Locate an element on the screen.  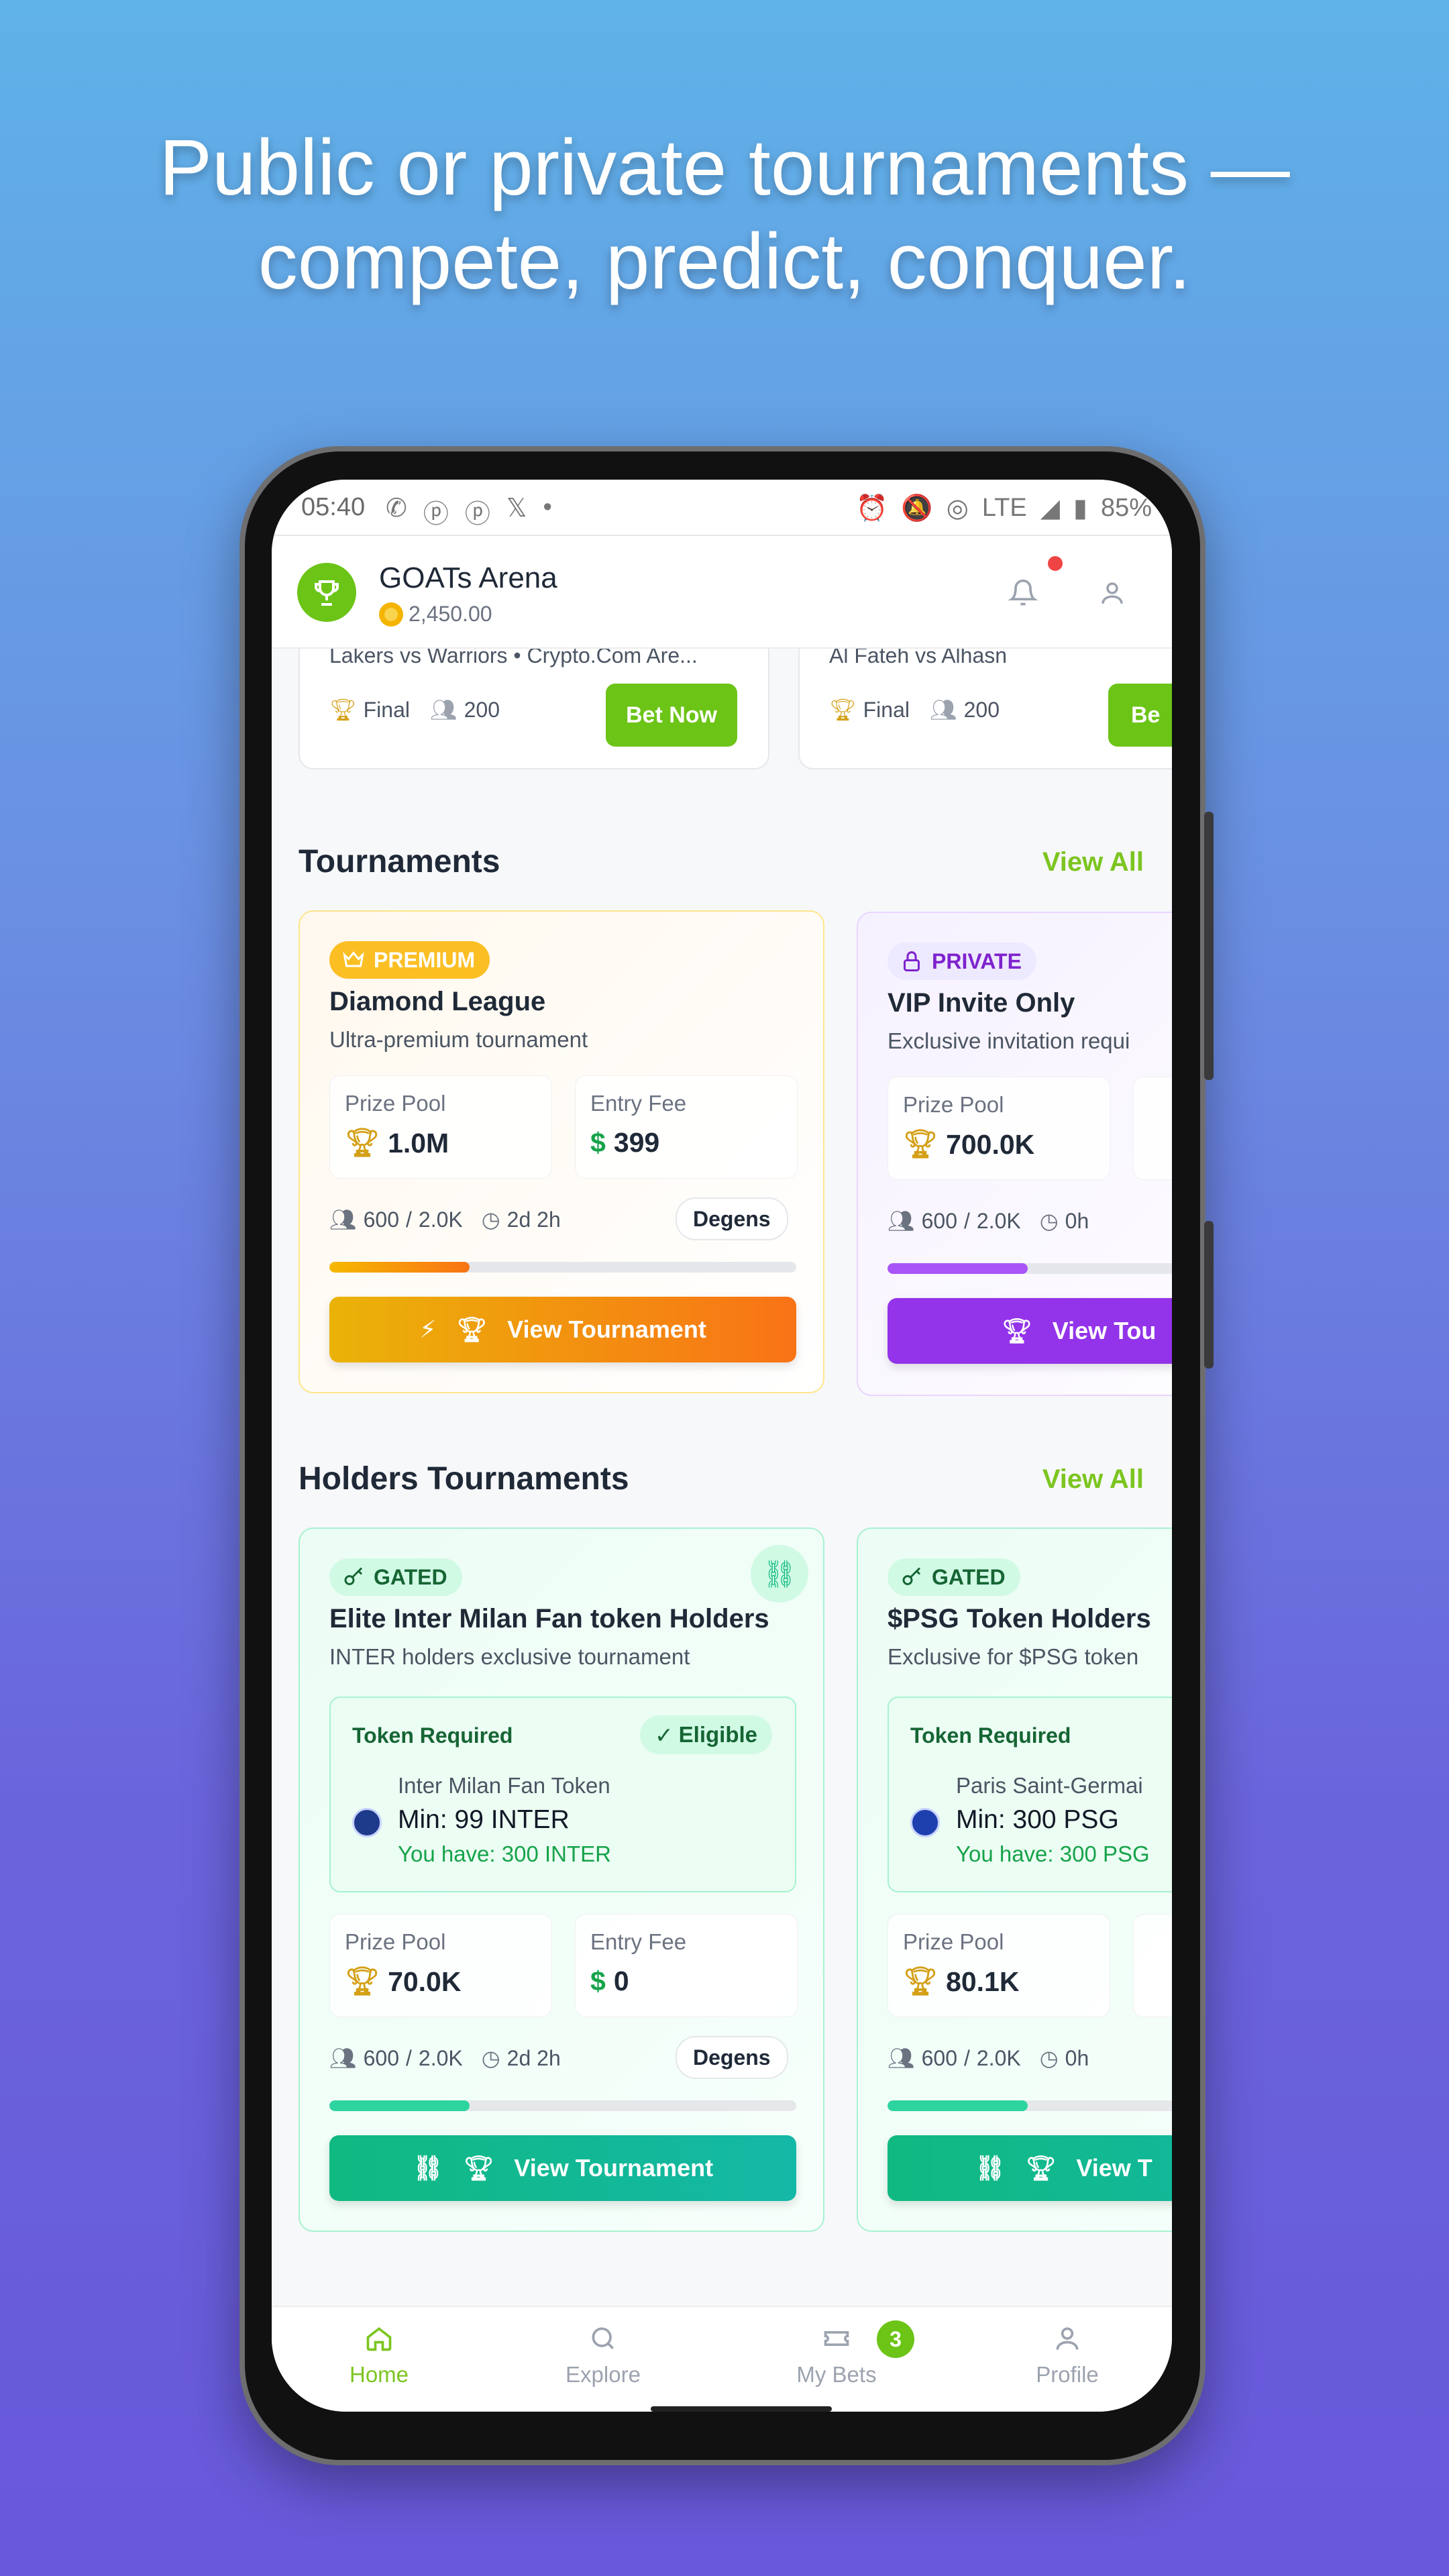
dollar-icon: $ is located at coordinates (598, 1981).